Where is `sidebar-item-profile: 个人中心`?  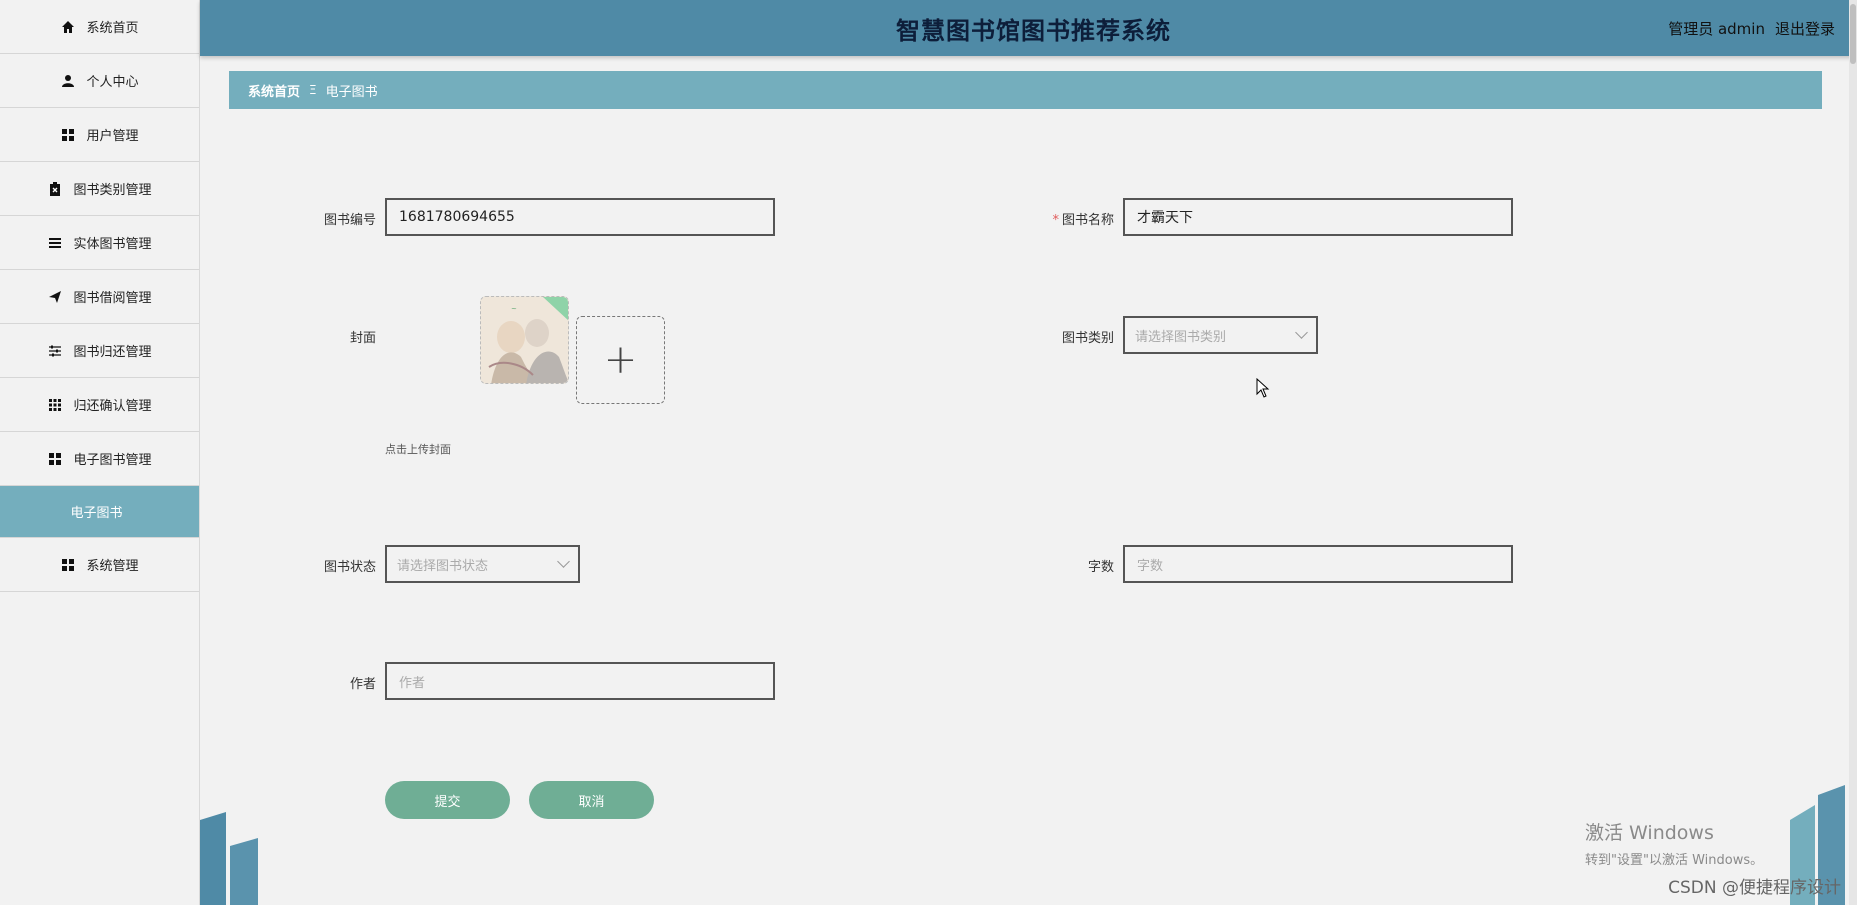 sidebar-item-profile: 个人中心 is located at coordinates (99, 81).